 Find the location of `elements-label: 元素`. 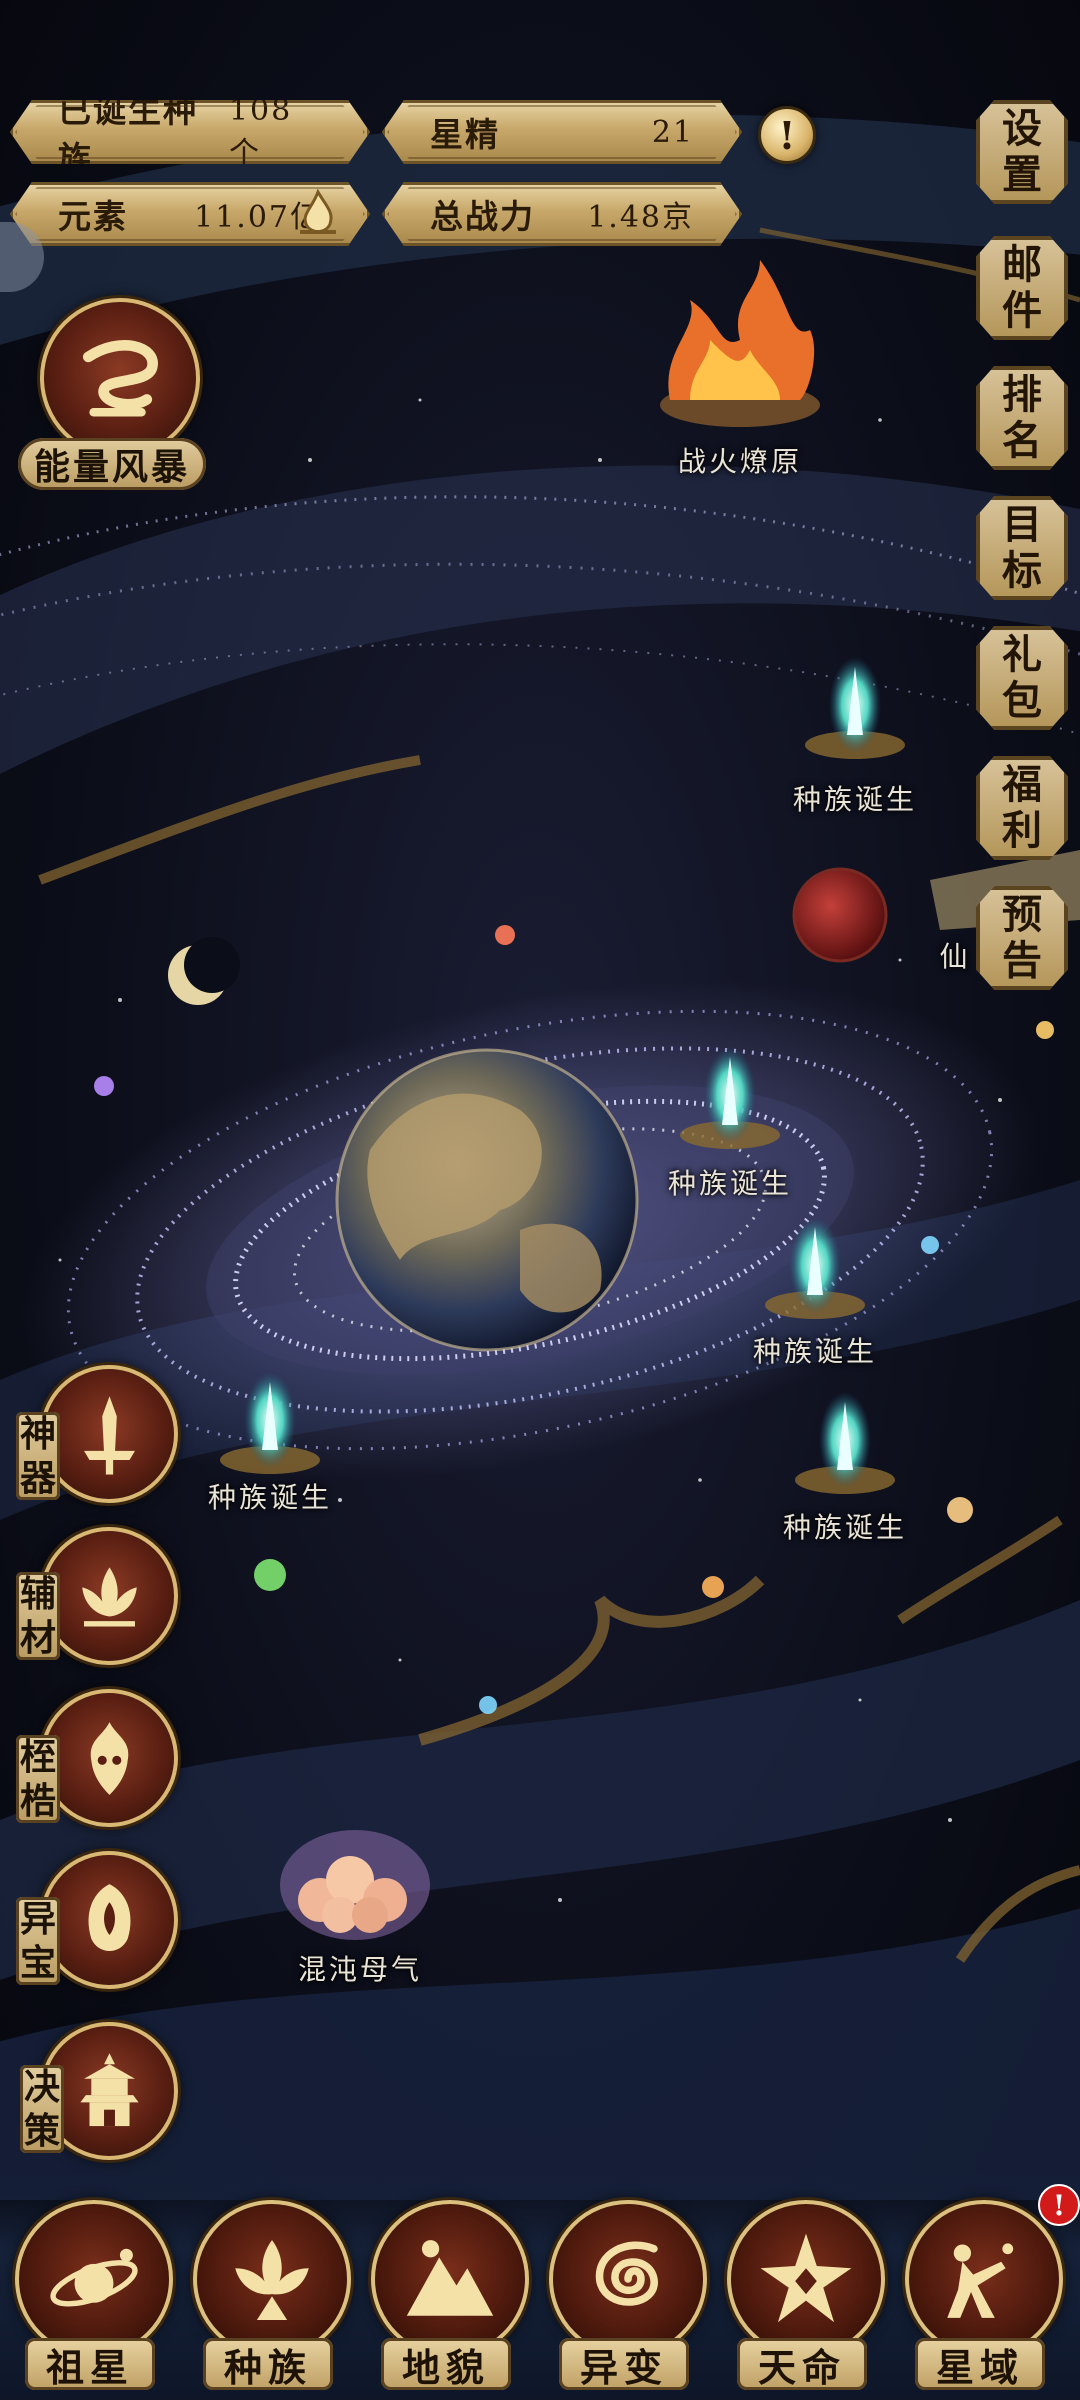

elements-label: 元素 is located at coordinates (93, 216).